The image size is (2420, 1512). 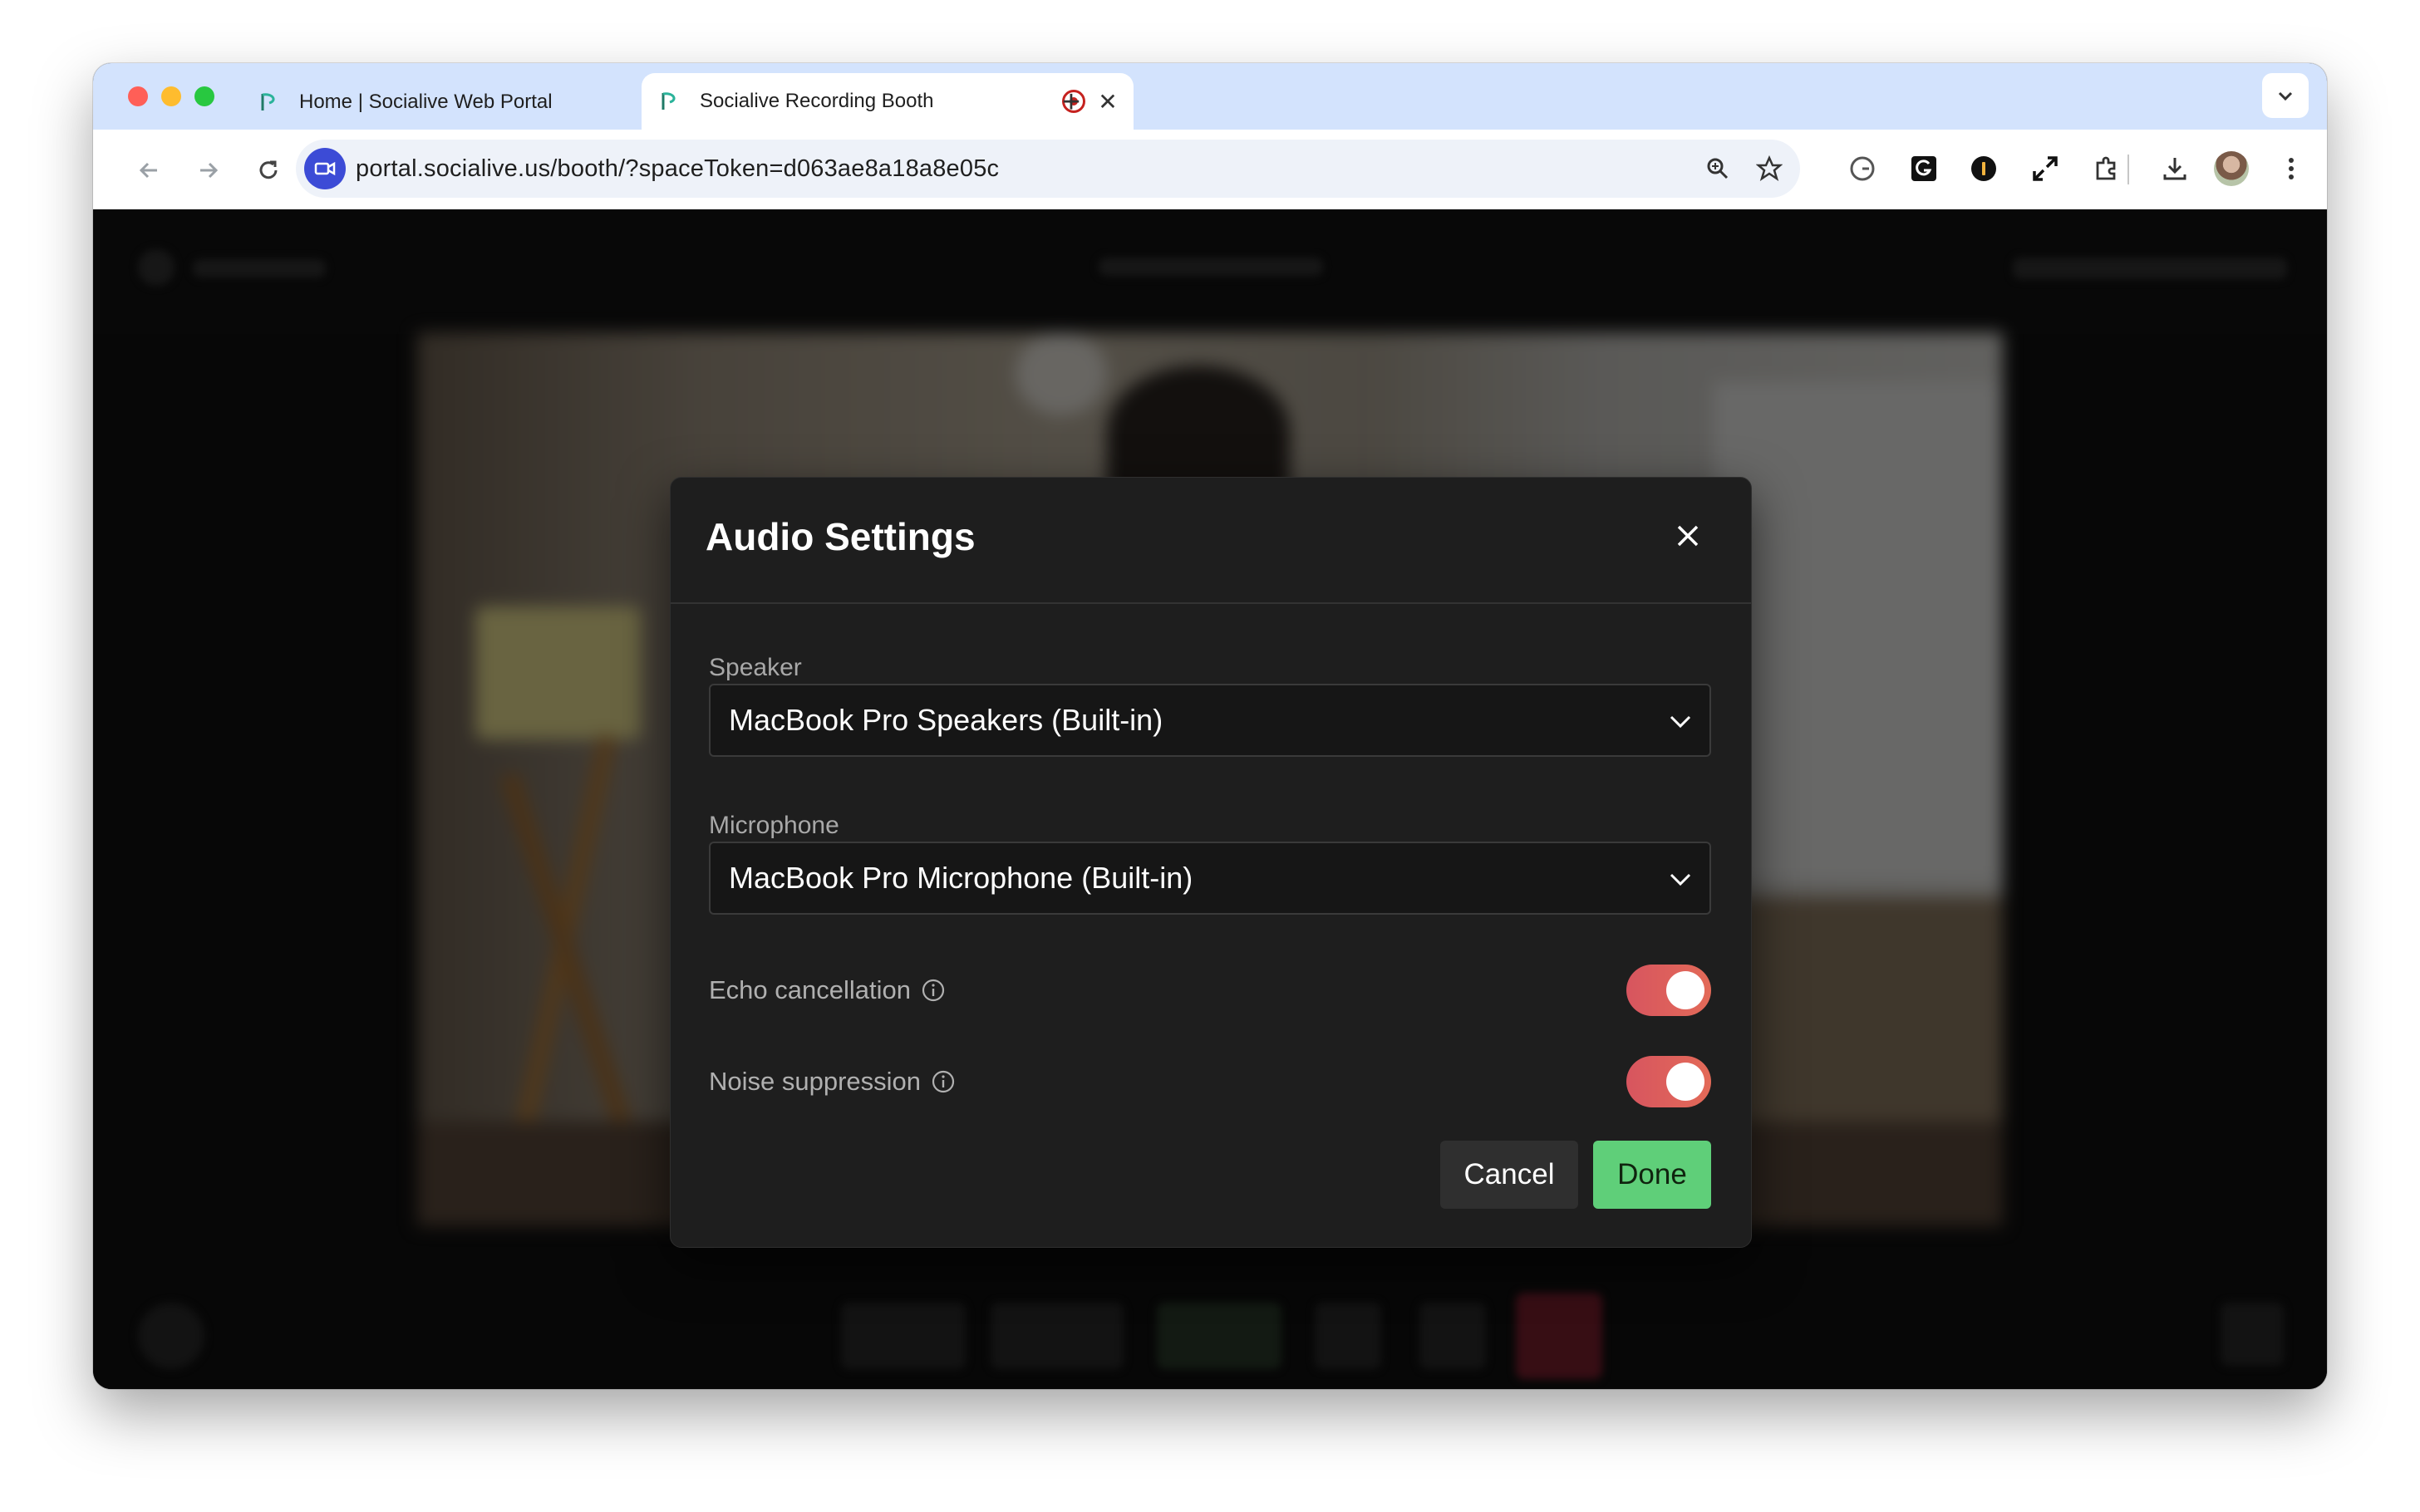 I want to click on speaker-select: MacBook Pro Speakers (Built-in), so click(x=1210, y=720).